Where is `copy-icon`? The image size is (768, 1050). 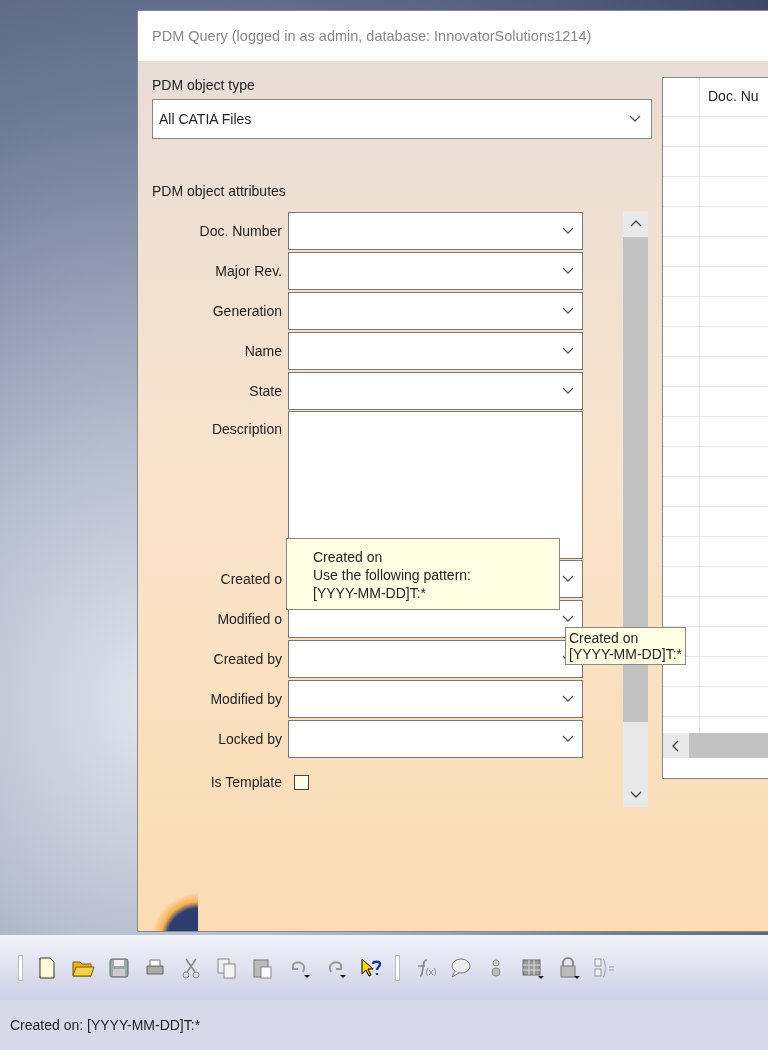 copy-icon is located at coordinates (227, 967).